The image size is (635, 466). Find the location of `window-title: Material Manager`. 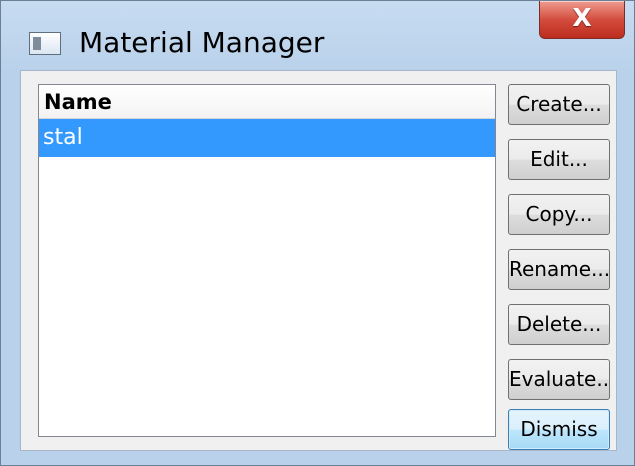

window-title: Material Manager is located at coordinates (202, 42).